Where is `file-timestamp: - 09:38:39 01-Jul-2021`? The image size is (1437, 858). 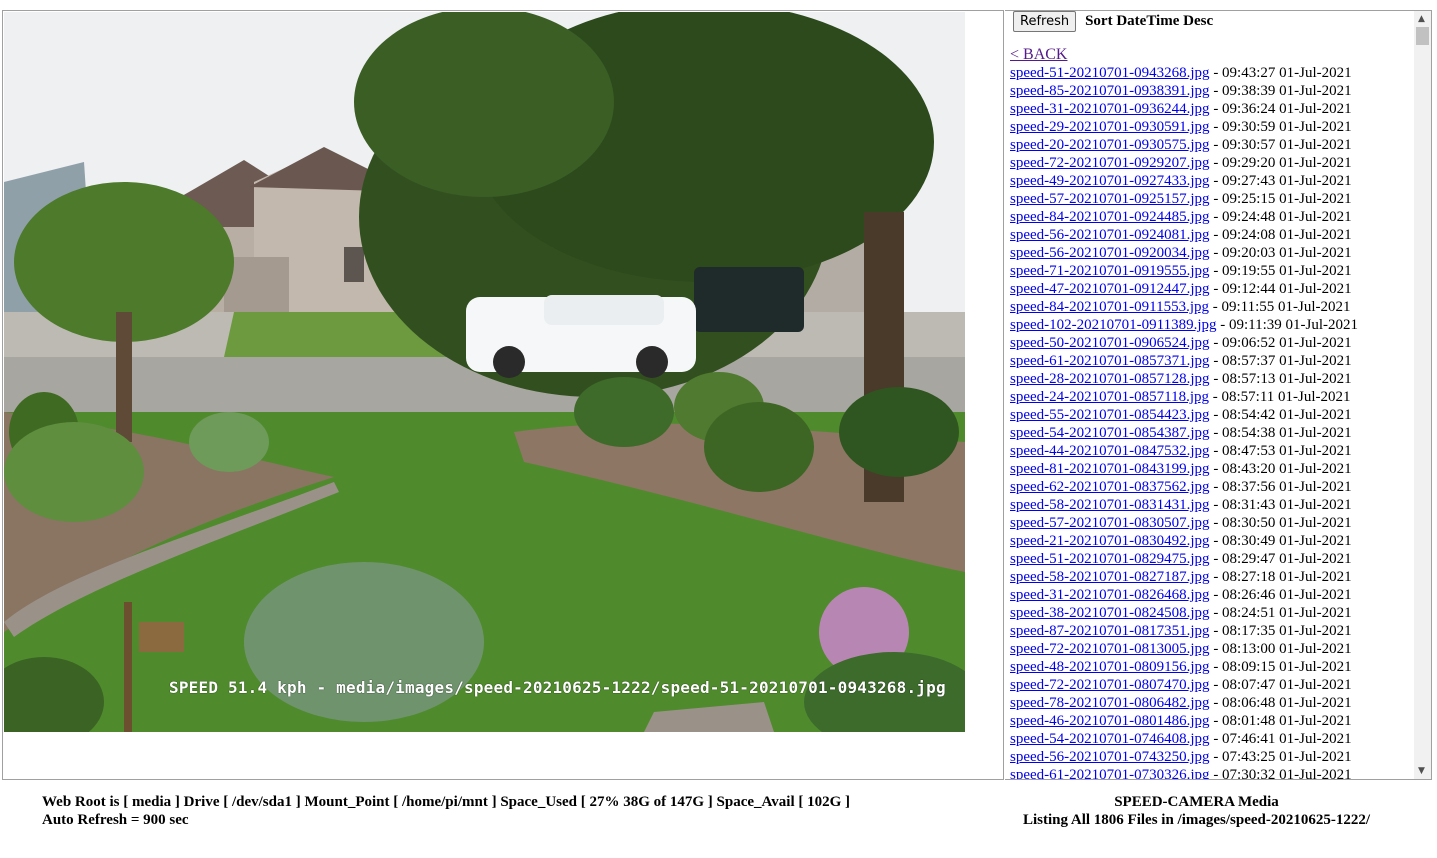
file-timestamp: - 09:38:39 01-Jul-2021 is located at coordinates (1280, 91).